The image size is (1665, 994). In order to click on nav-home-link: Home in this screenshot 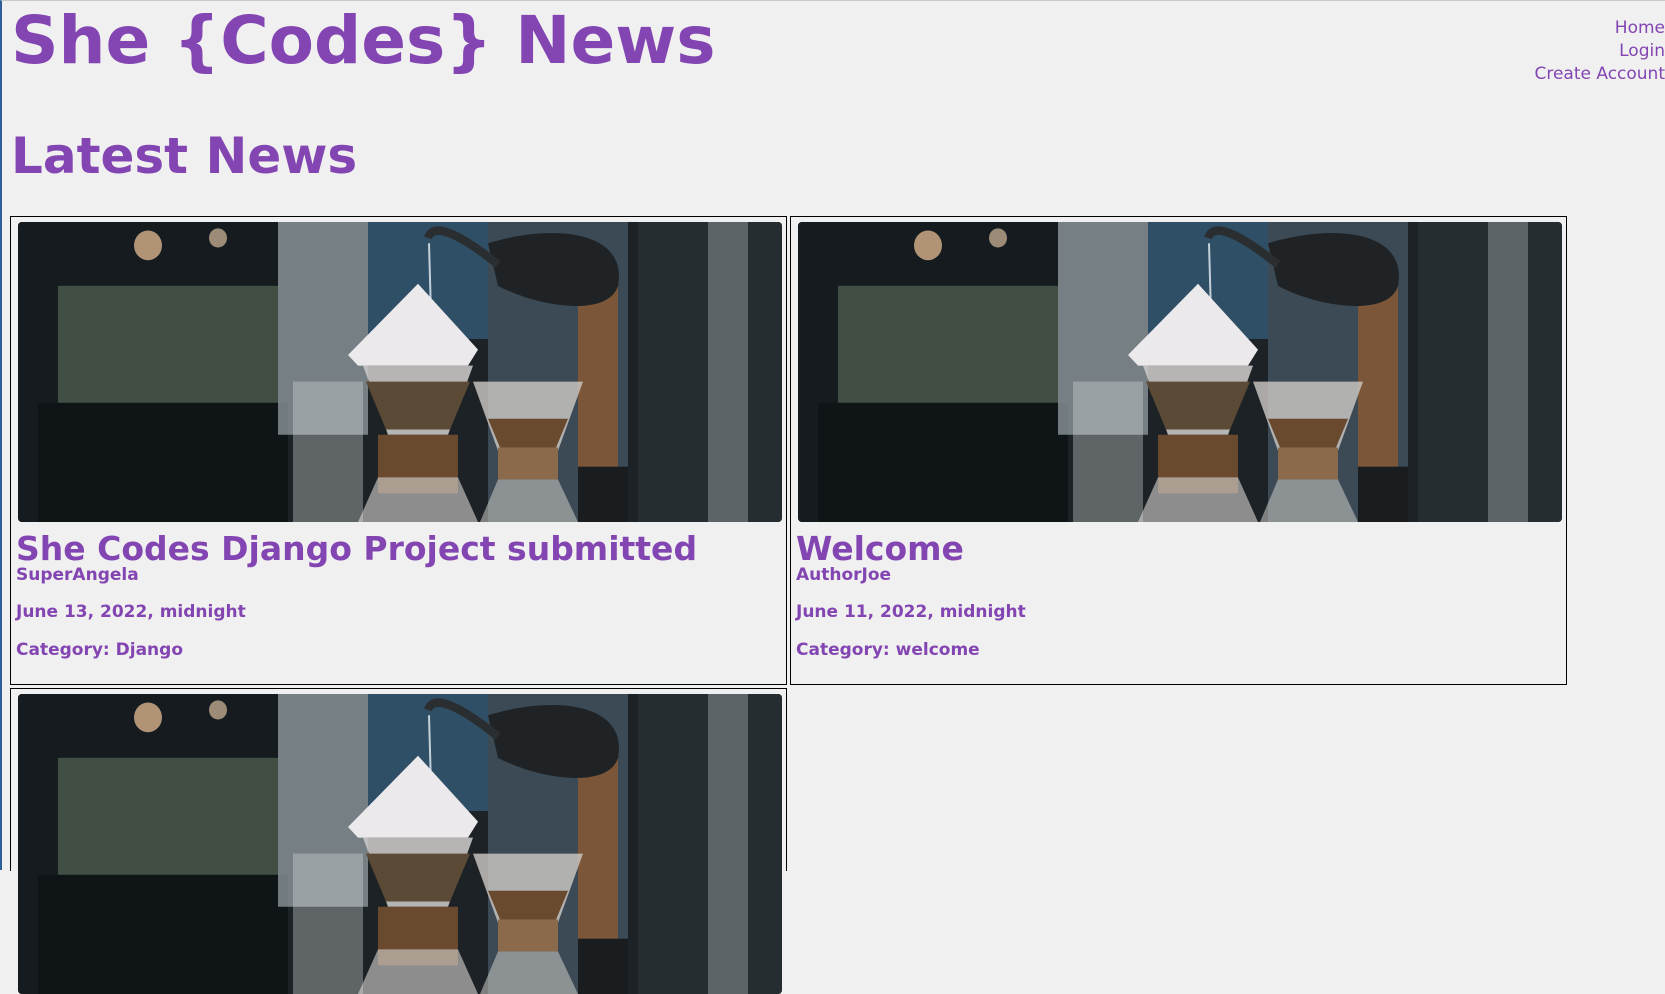, I will do `click(1599, 28)`.